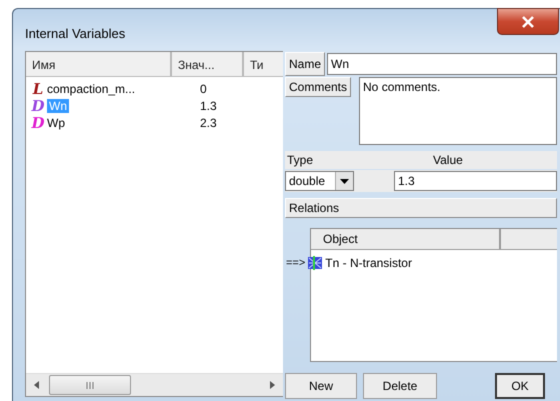 The width and height of the screenshot is (560, 401). What do you see at coordinates (300, 160) in the screenshot?
I see `field-label: Type` at bounding box center [300, 160].